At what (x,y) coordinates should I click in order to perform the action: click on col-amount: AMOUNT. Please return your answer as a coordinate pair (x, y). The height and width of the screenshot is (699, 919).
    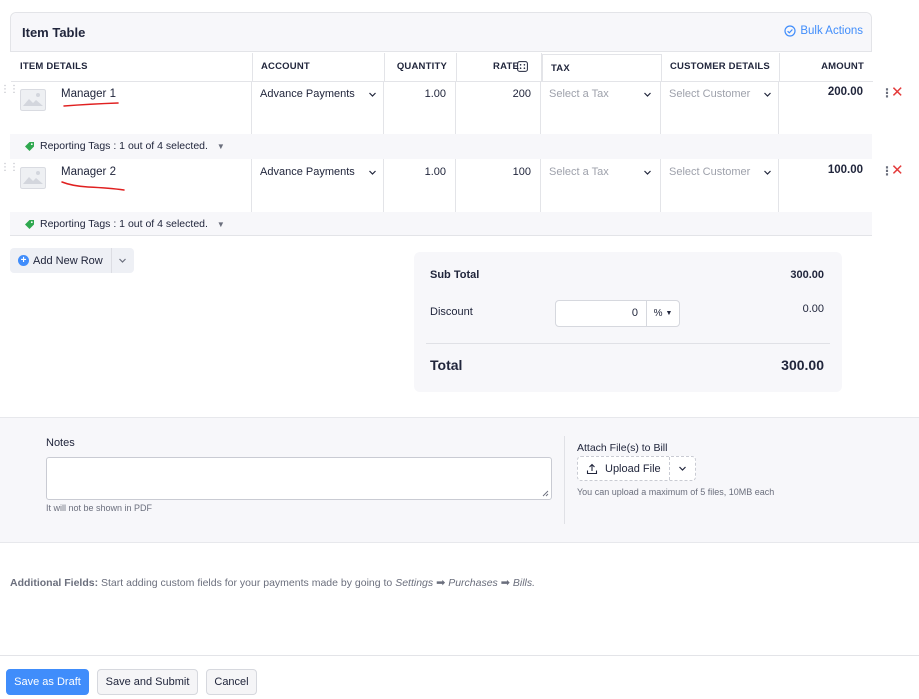
    Looking at the image, I should click on (842, 66).